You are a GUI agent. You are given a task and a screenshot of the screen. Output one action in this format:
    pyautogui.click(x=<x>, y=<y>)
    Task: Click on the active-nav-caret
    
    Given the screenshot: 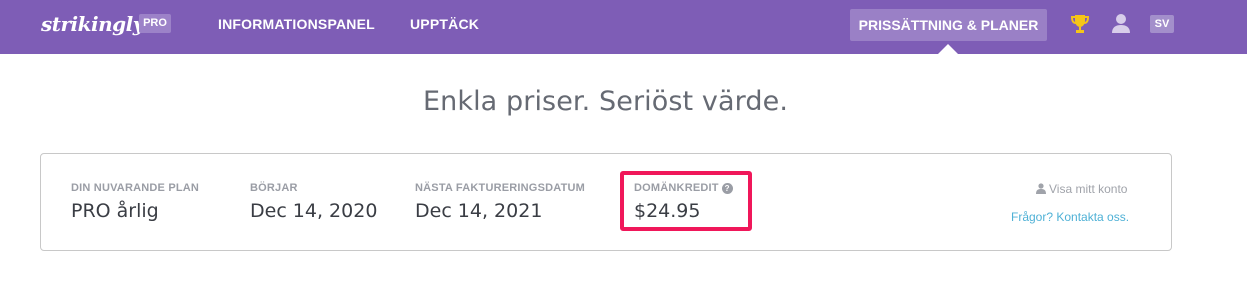 What is the action you would take?
    pyautogui.click(x=948, y=49)
    